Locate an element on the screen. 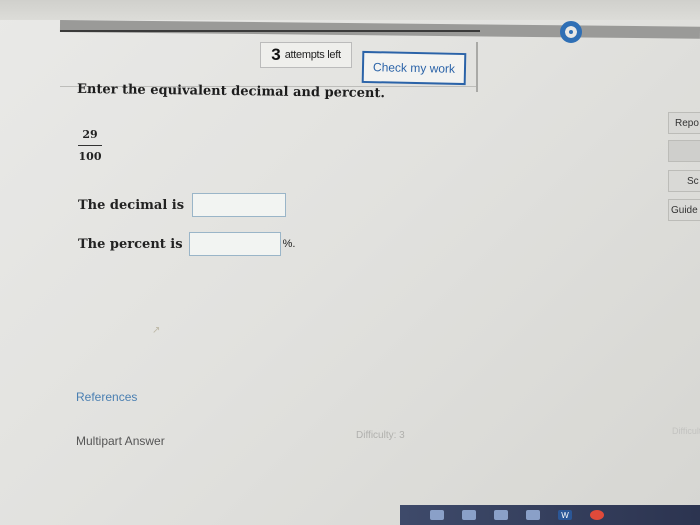 The height and width of the screenshot is (525, 700). fraction-denominator: 100 is located at coordinates (90, 156).